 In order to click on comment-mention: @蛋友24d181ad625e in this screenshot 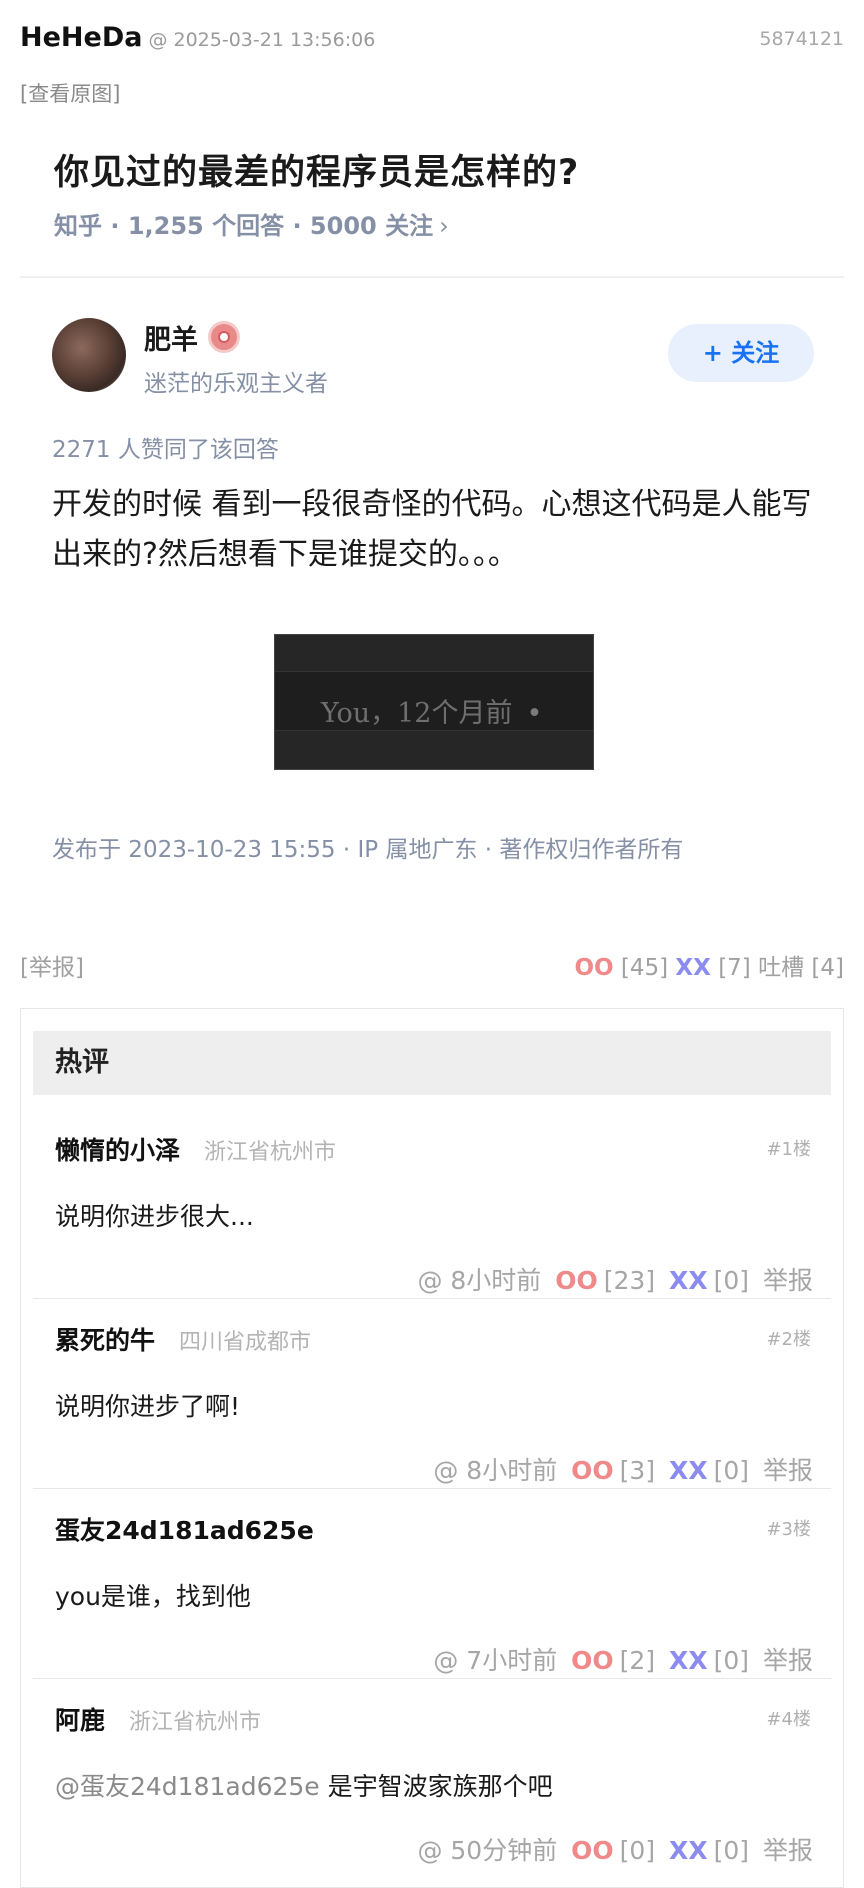, I will do `click(187, 1786)`.